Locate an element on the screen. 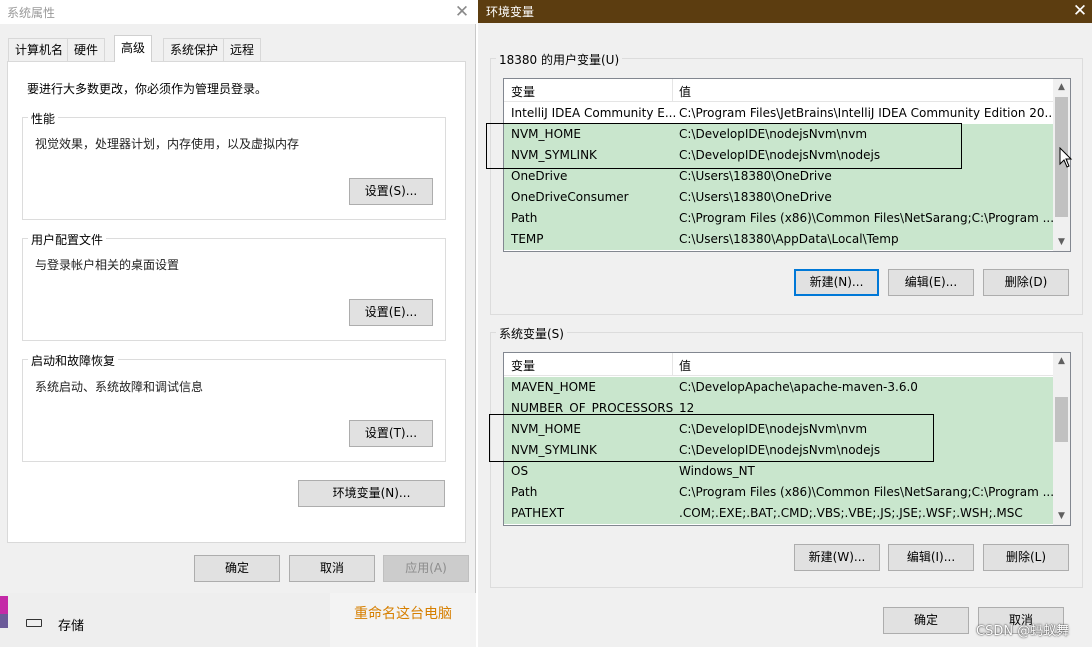 Image resolution: width=1092 pixels, height=647 pixels. variable-name: MAVEN_HOME is located at coordinates (553, 387).